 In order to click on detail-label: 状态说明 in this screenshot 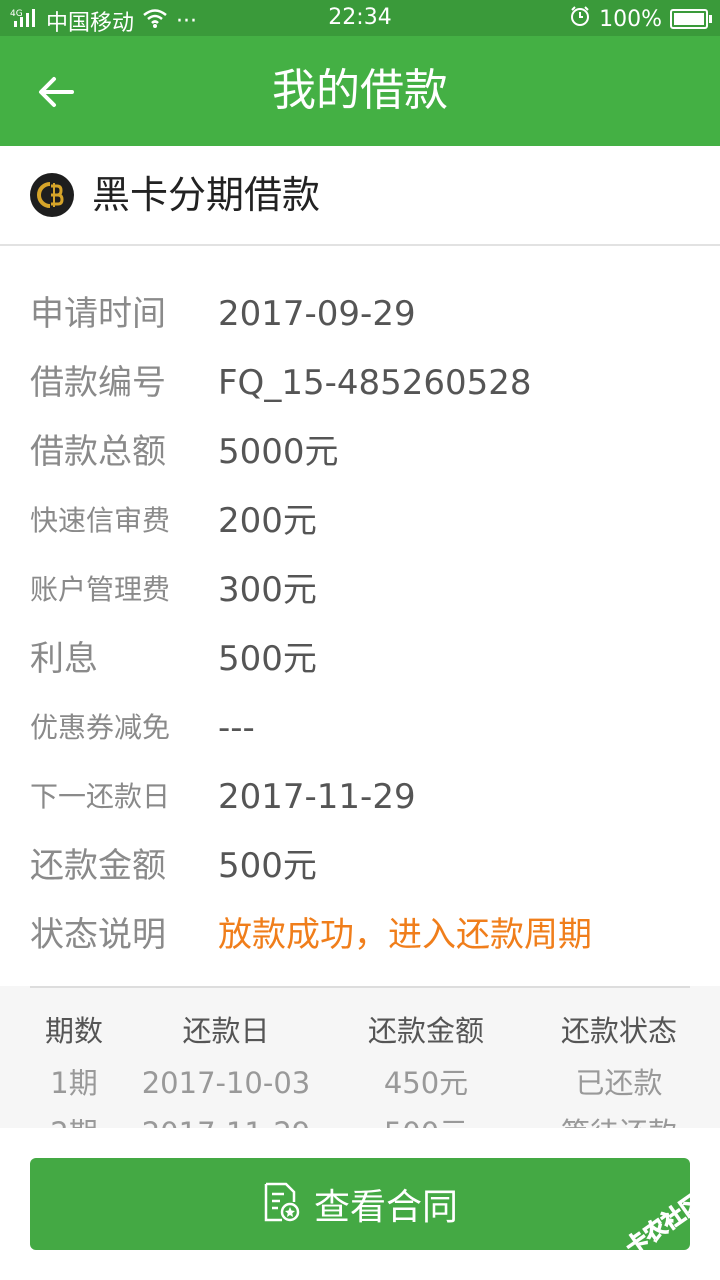, I will do `click(98, 935)`.